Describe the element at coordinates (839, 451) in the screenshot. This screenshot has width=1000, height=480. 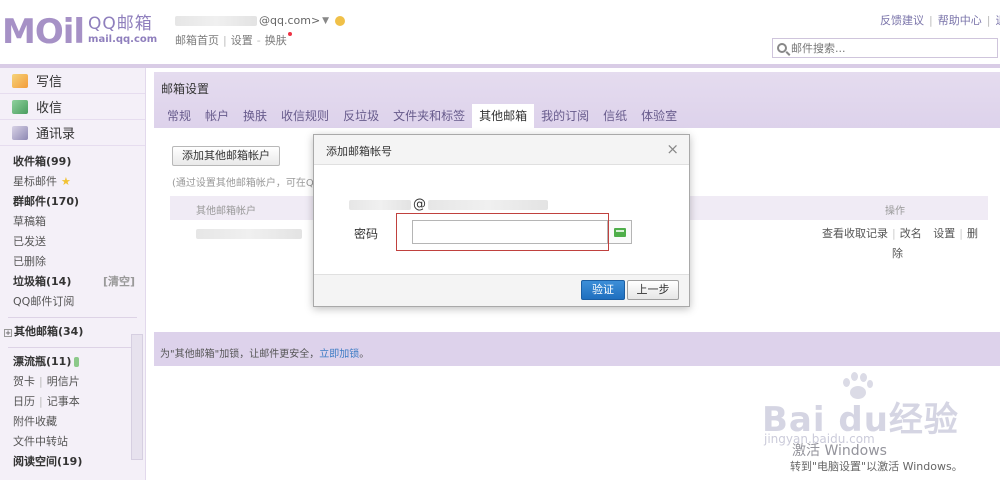
I see `windows-activate-title: 激活 Windows` at that location.